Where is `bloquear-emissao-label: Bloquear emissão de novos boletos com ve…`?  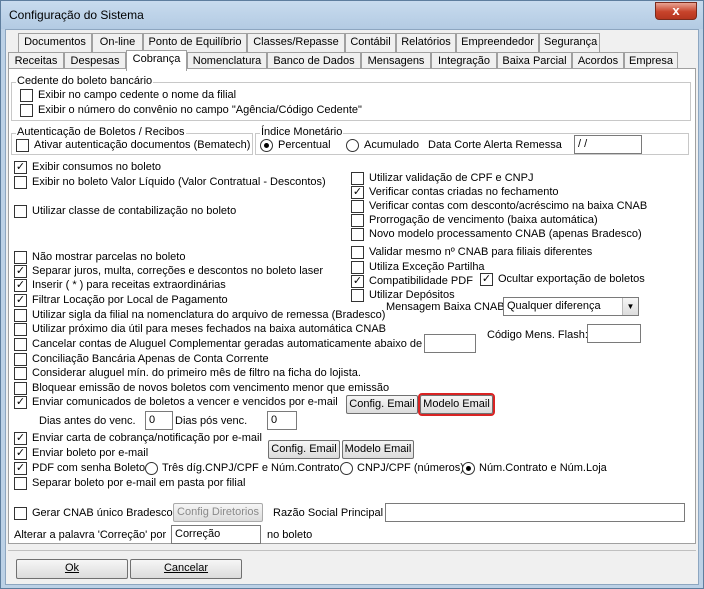
bloquear-emissao-label: Bloquear emissão de novos boletos com ve… is located at coordinates (211, 388).